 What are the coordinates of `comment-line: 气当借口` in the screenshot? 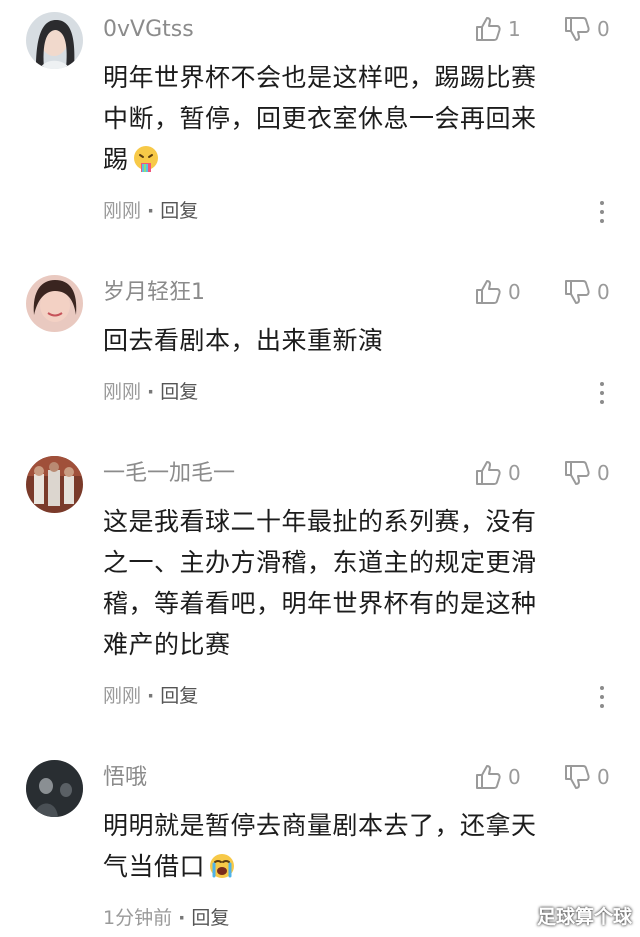 It's located at (353, 866).